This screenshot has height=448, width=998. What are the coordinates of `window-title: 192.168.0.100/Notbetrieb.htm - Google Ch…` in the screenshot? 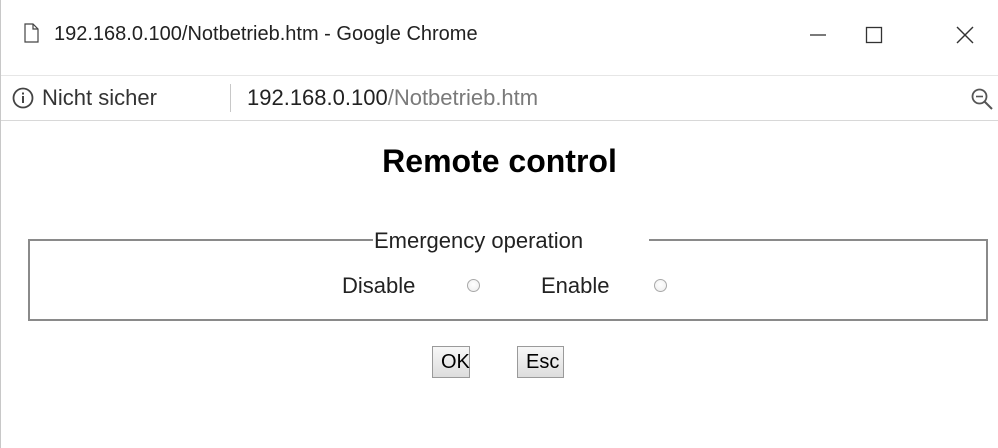 It's located at (266, 34).